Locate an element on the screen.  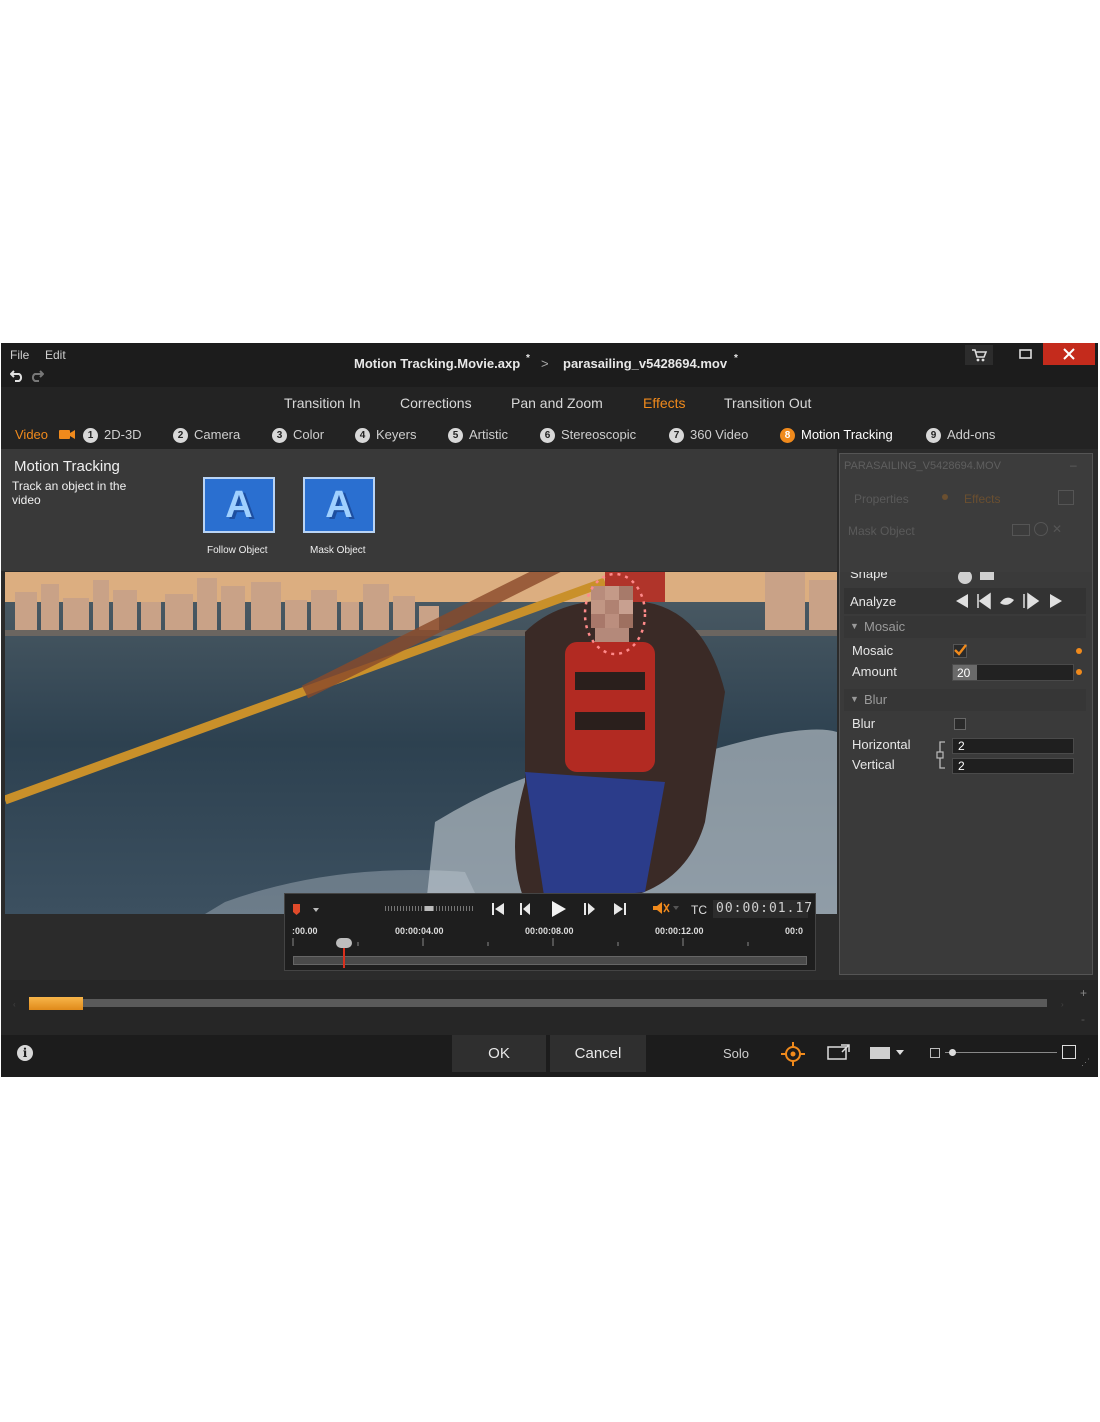
info-icon: i is located at coordinates (25, 1053).